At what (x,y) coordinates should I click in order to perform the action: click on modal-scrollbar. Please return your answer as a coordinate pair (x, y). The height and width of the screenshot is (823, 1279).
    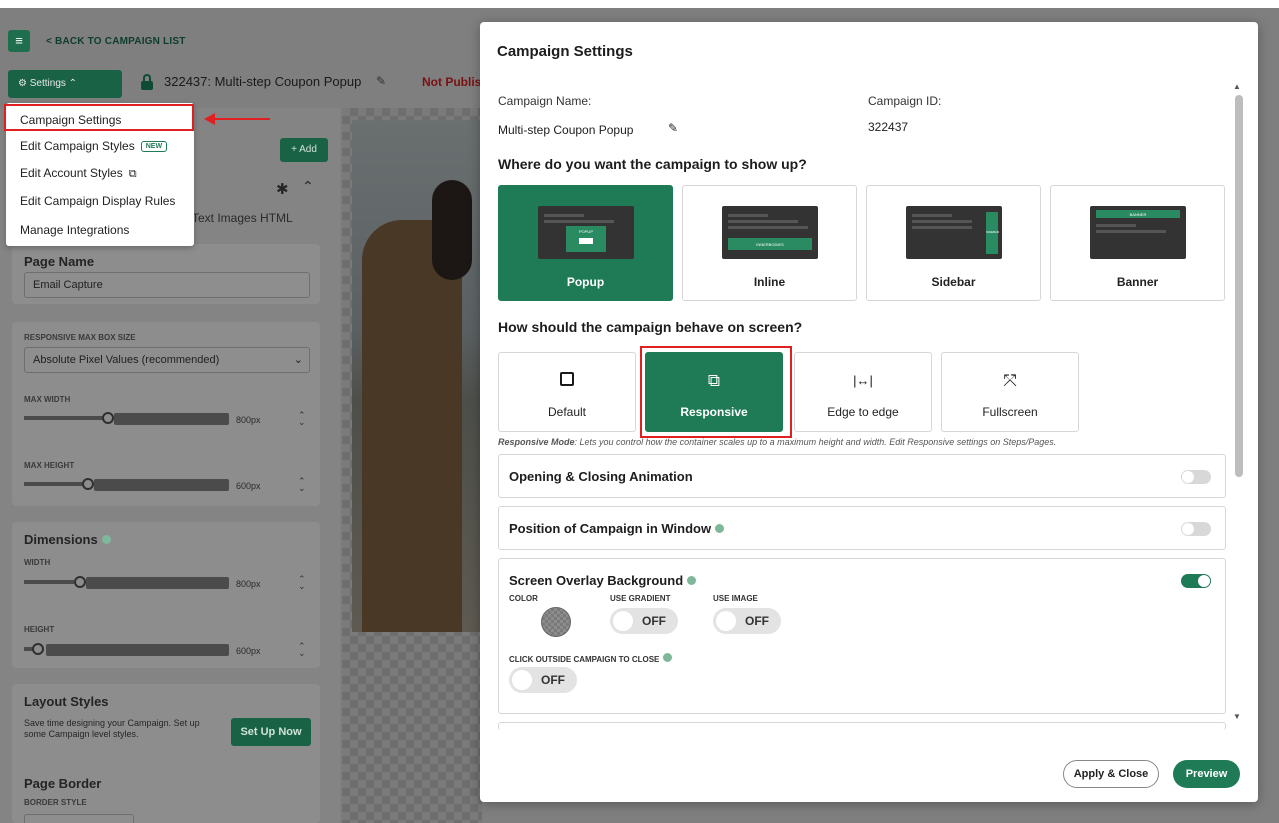
    Looking at the image, I should click on (1239, 286).